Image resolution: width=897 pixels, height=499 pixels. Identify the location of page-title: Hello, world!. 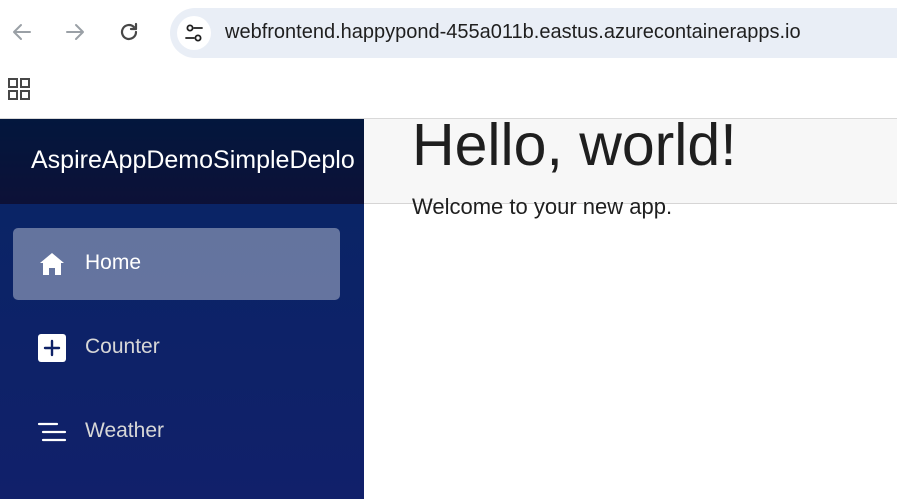
(574, 145).